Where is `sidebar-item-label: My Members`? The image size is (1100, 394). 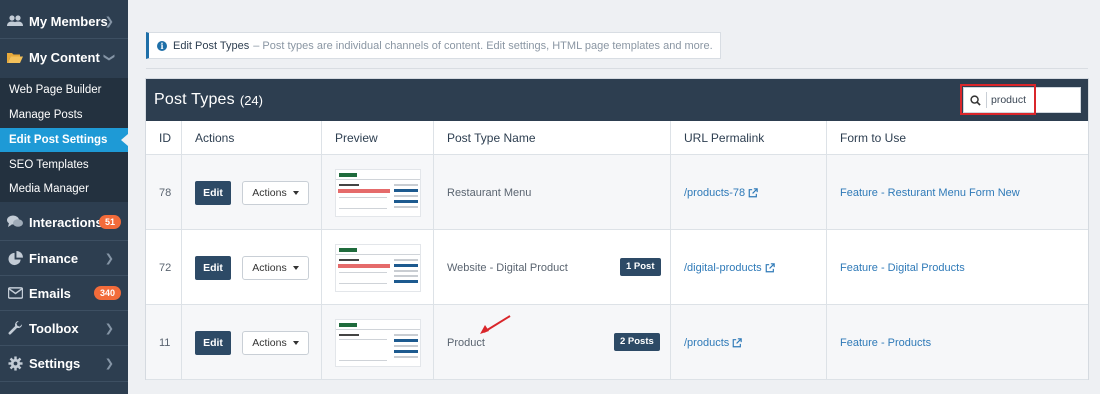 sidebar-item-label: My Members is located at coordinates (68, 21).